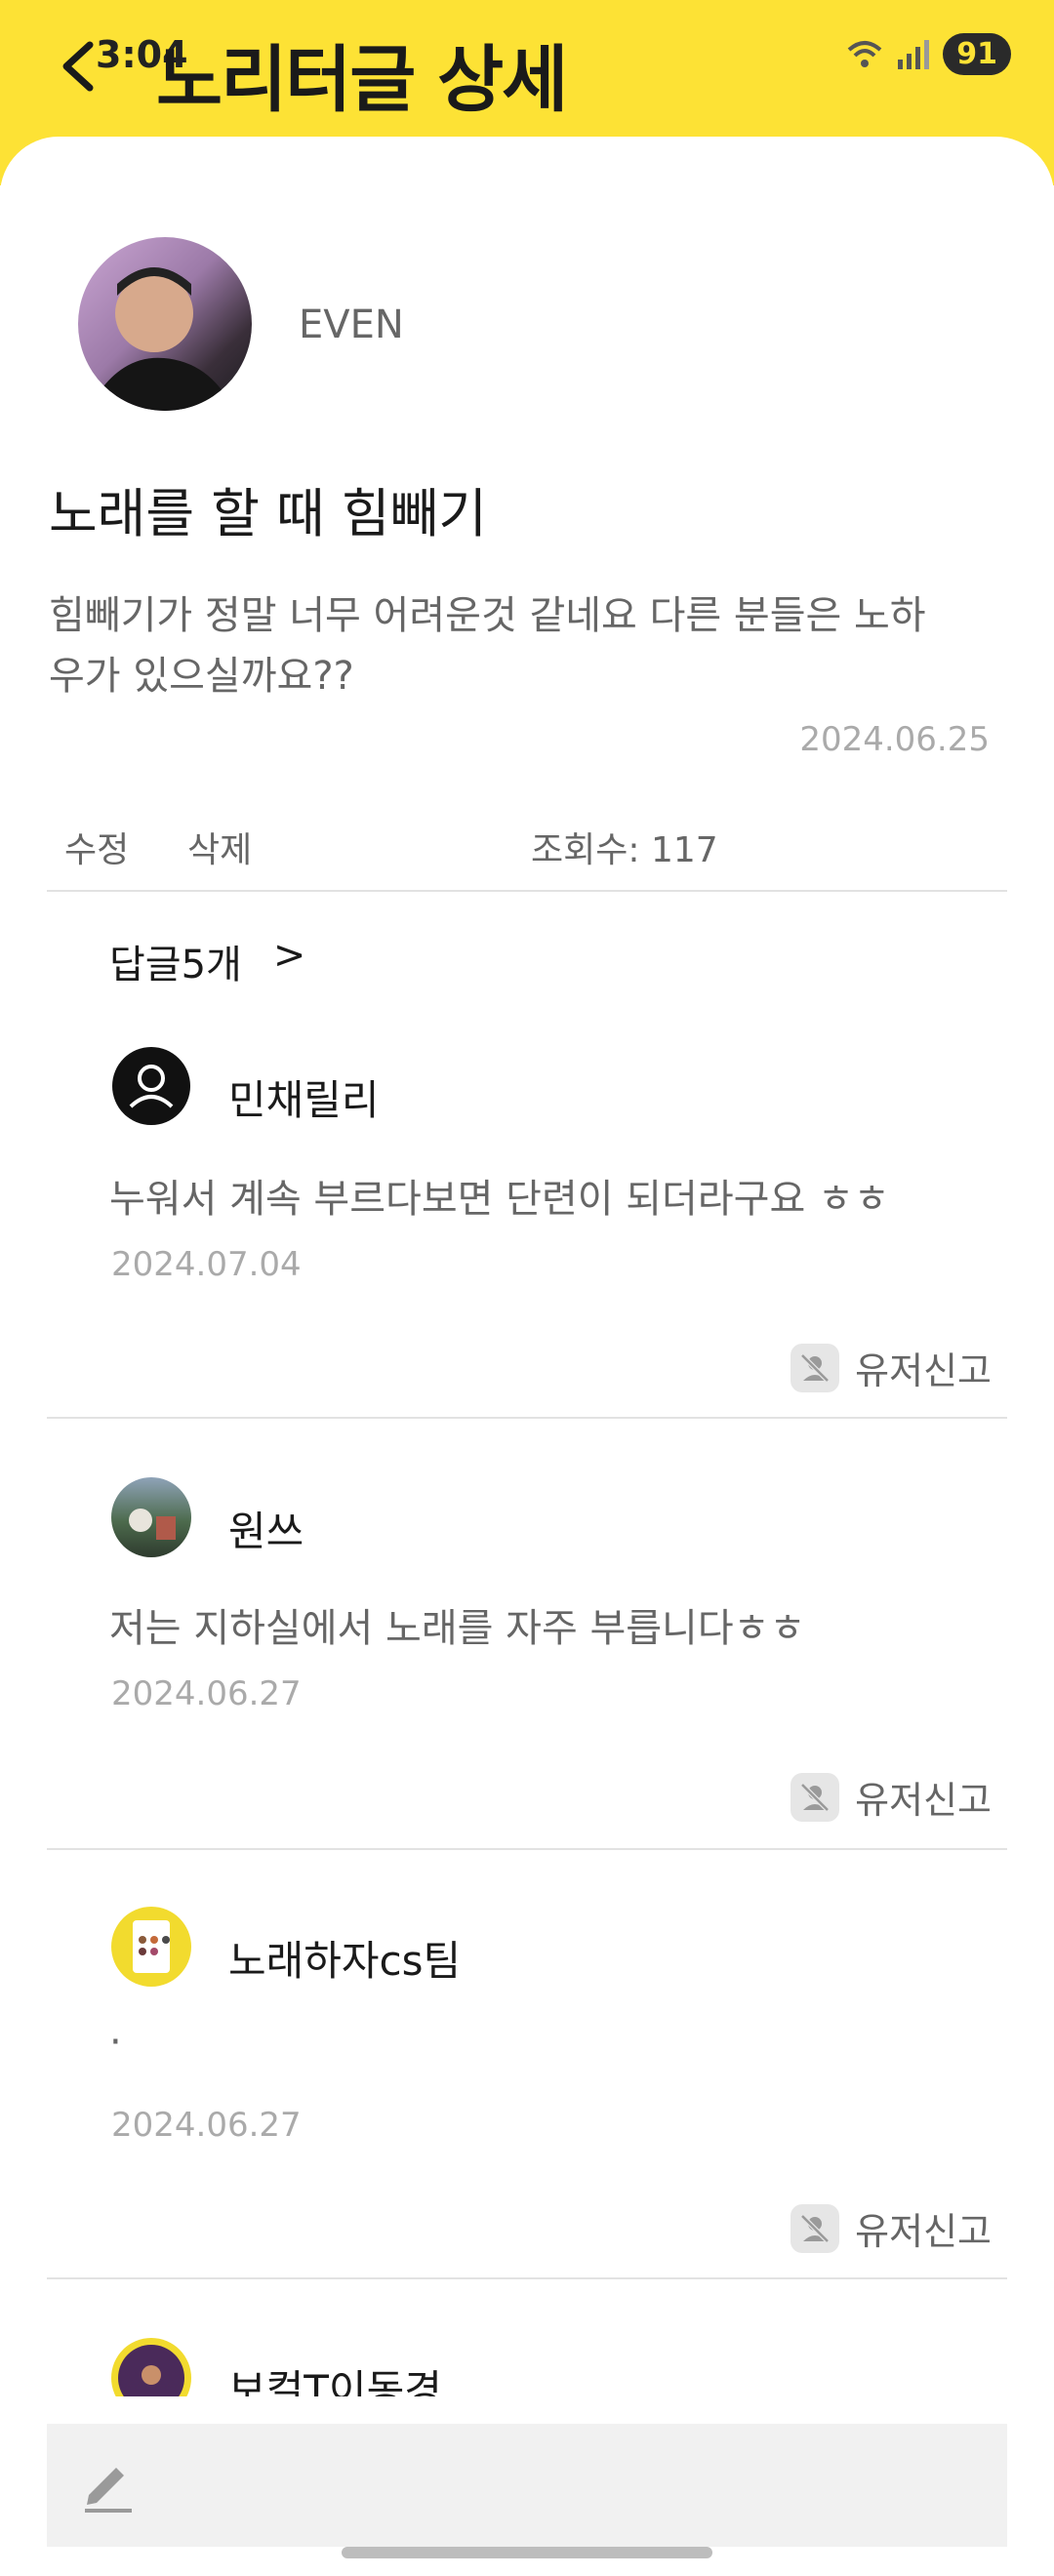  Describe the element at coordinates (268, 513) in the screenshot. I see `post-title: 노래를 할 때 힘빼기` at that location.